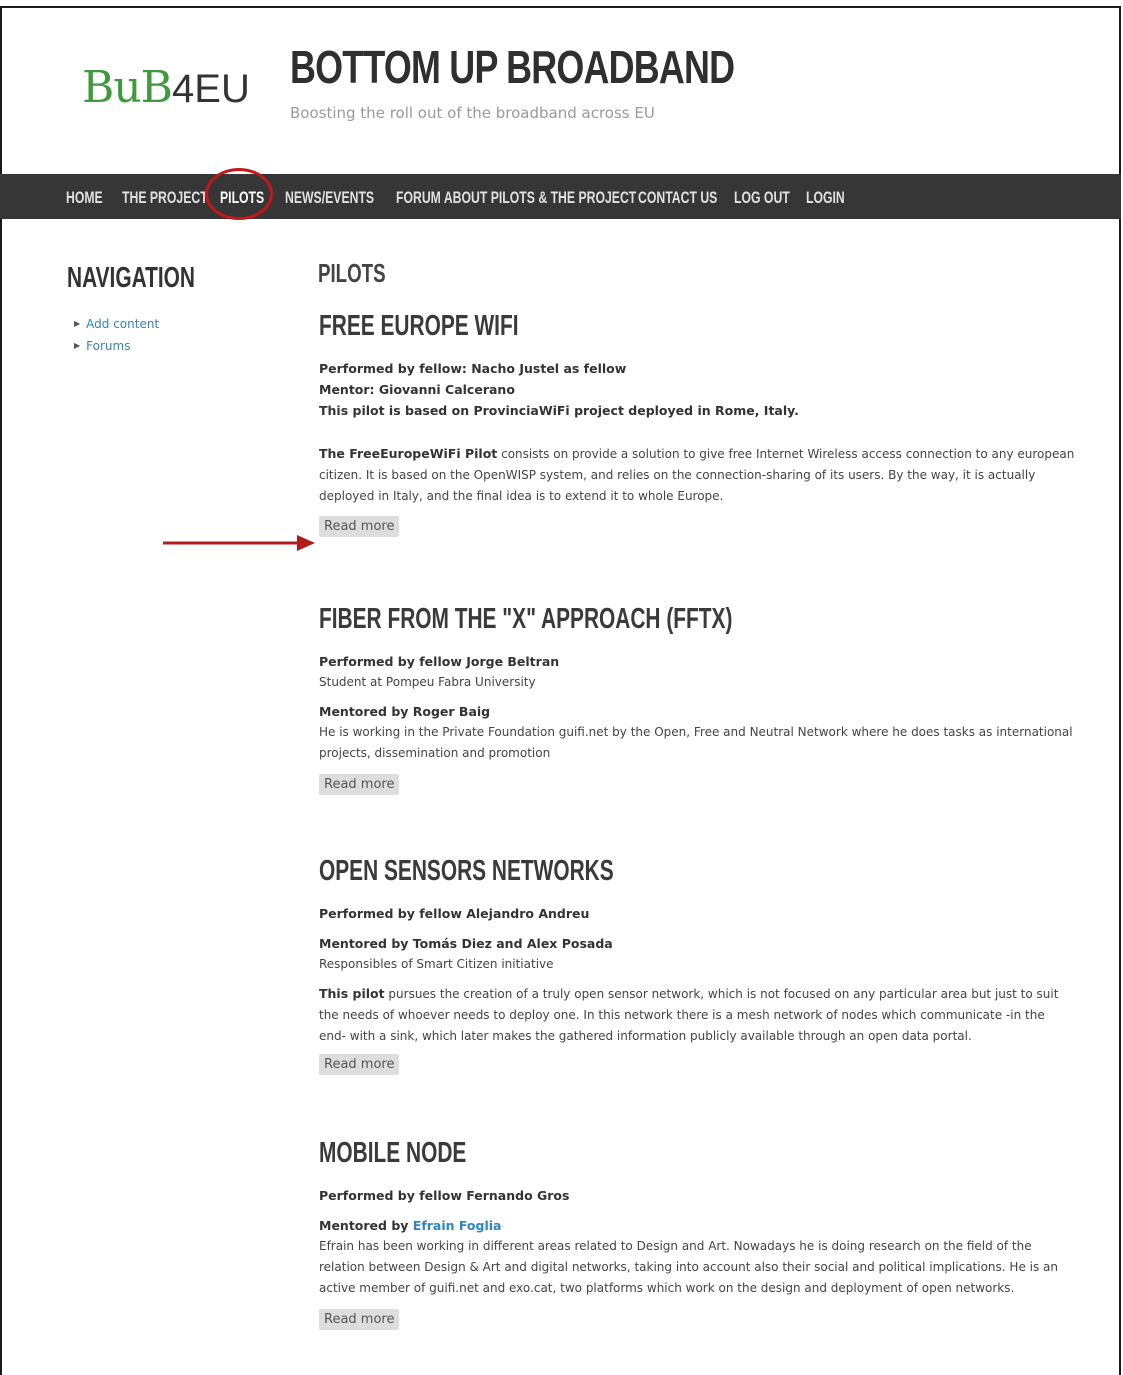 The width and height of the screenshot is (1123, 1375). Describe the element at coordinates (417, 389) in the screenshot. I see `pilot-mentor: Mentor: Giovanni Calcerano` at that location.